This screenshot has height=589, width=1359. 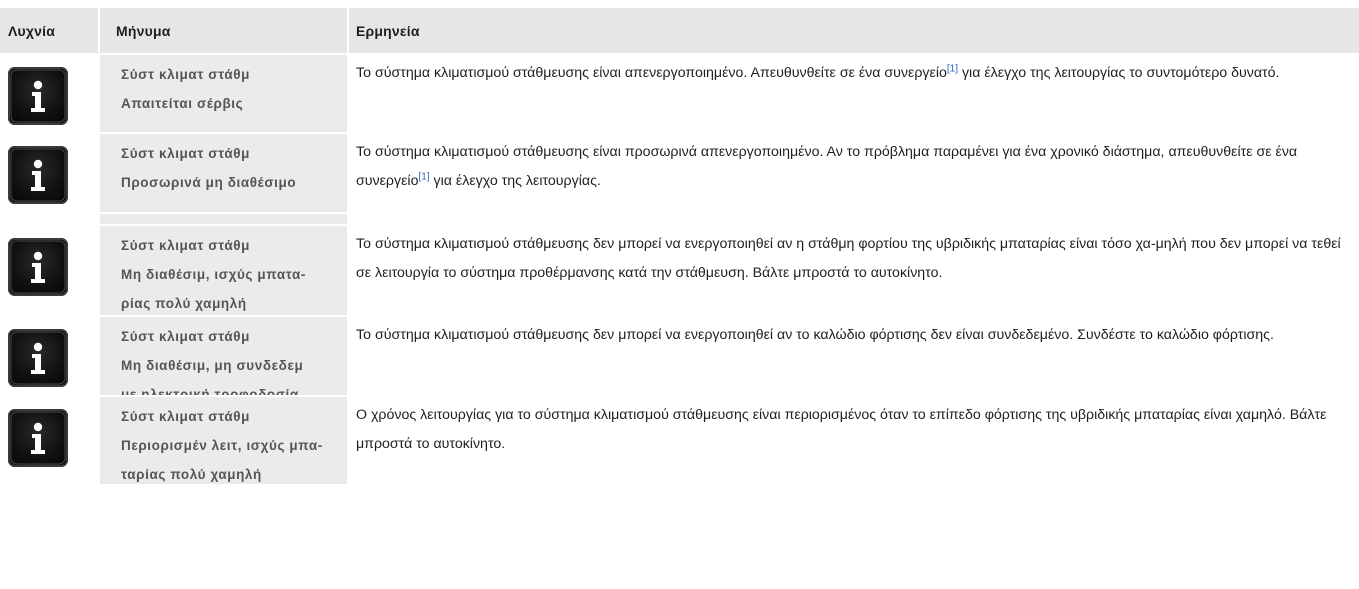 What do you see at coordinates (49, 30) in the screenshot?
I see `header-lamp: Λυχνία` at bounding box center [49, 30].